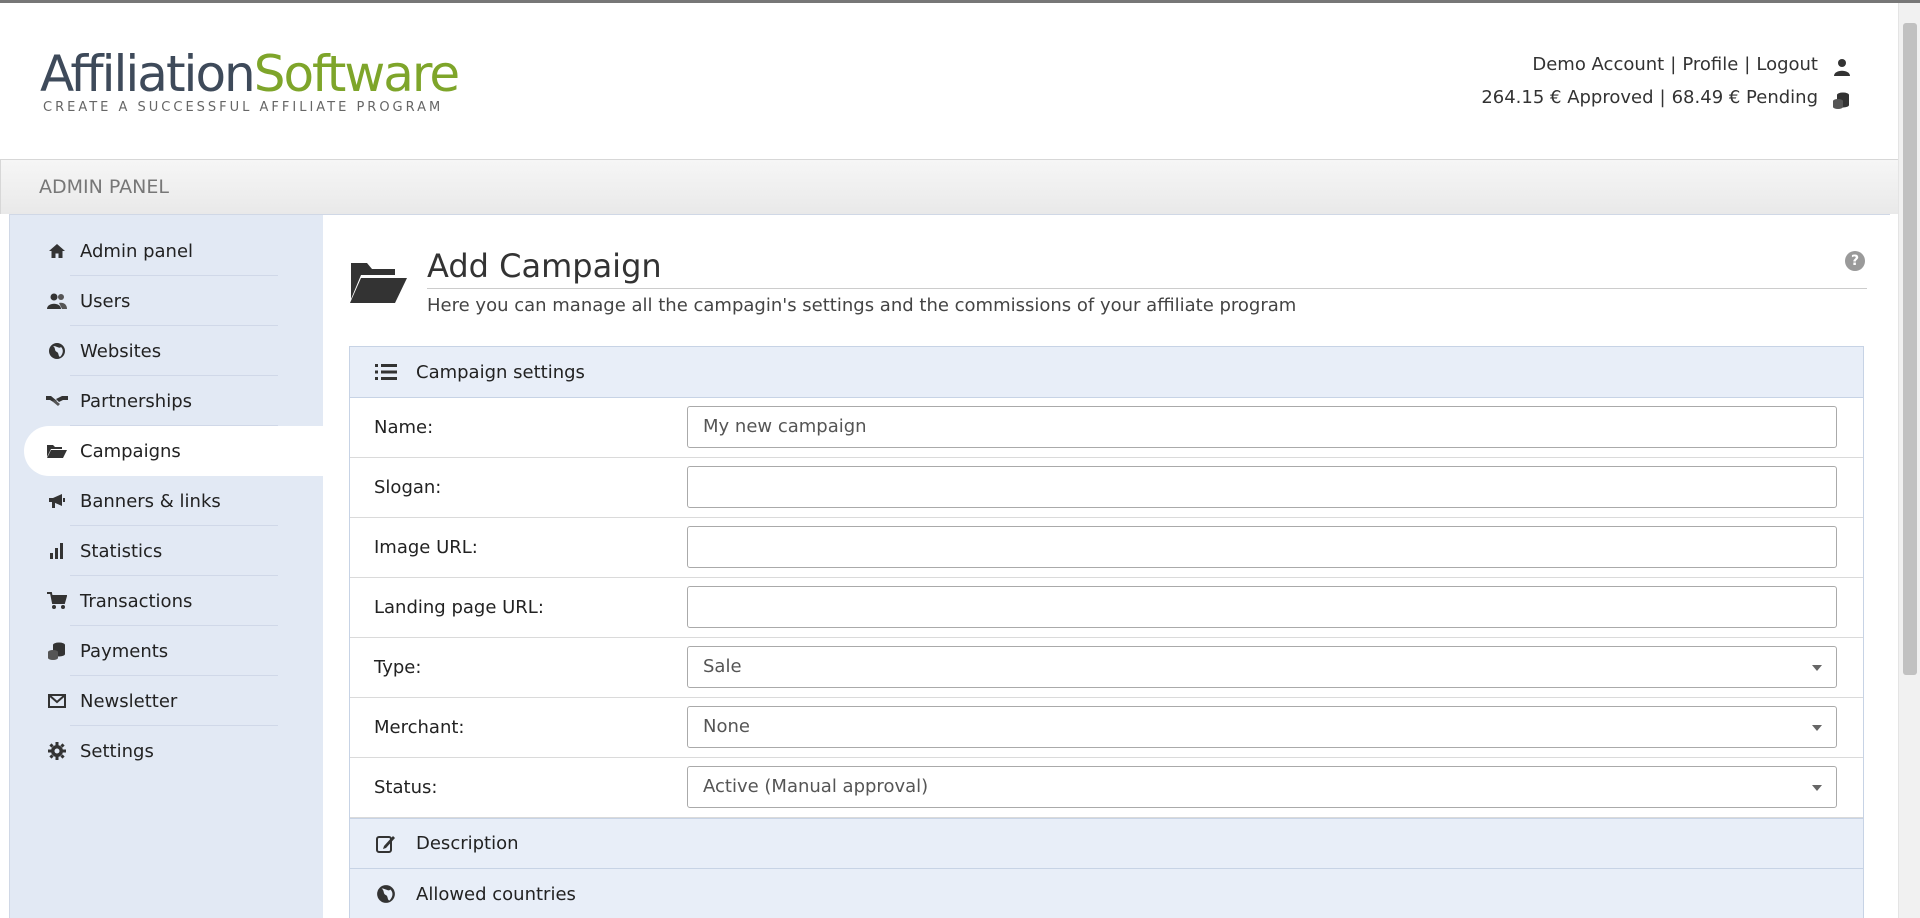  What do you see at coordinates (1910, 349) in the screenshot?
I see `scrollbar-thumb` at bounding box center [1910, 349].